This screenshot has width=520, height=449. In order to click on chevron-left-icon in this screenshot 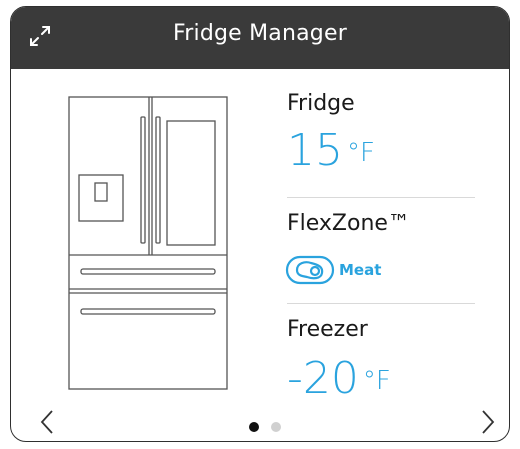, I will do `click(46, 422)`.